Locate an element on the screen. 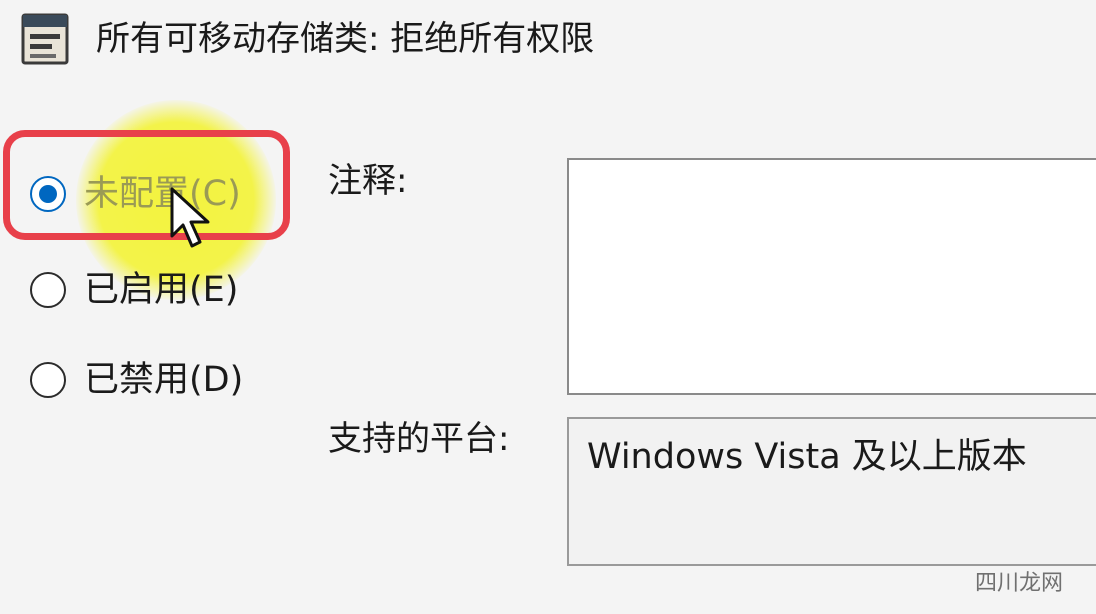 The image size is (1096, 614). platform-value: Windows Vista 及以上版本 is located at coordinates (807, 457).